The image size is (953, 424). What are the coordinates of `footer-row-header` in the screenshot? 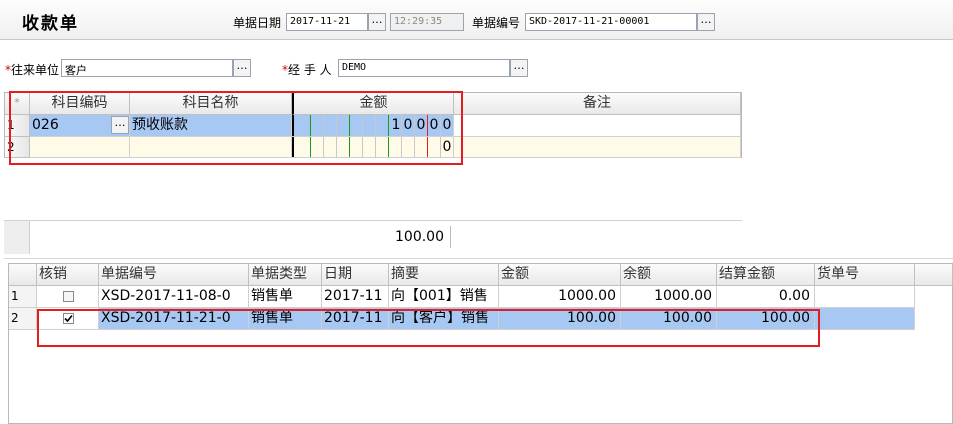 It's located at (17, 237).